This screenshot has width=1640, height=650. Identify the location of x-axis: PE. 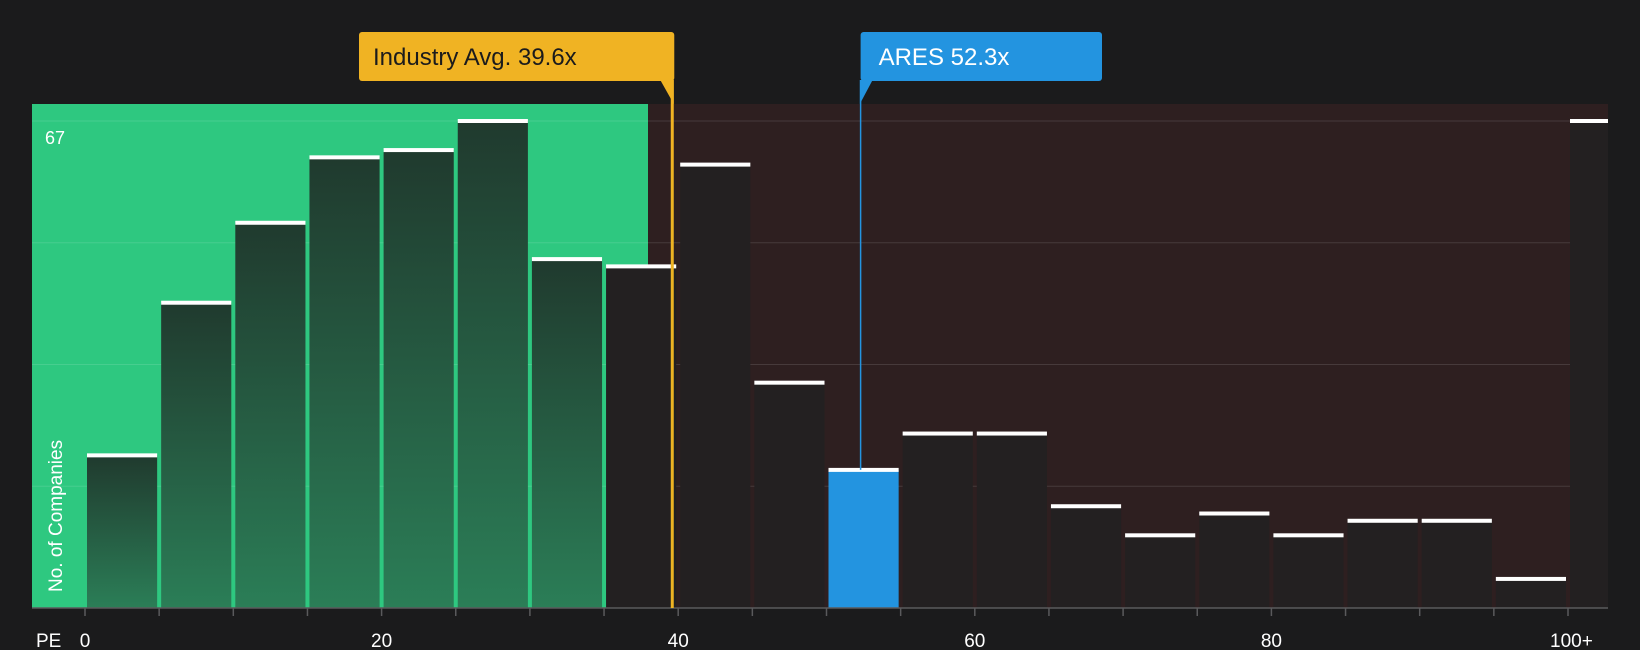
(820, 628).